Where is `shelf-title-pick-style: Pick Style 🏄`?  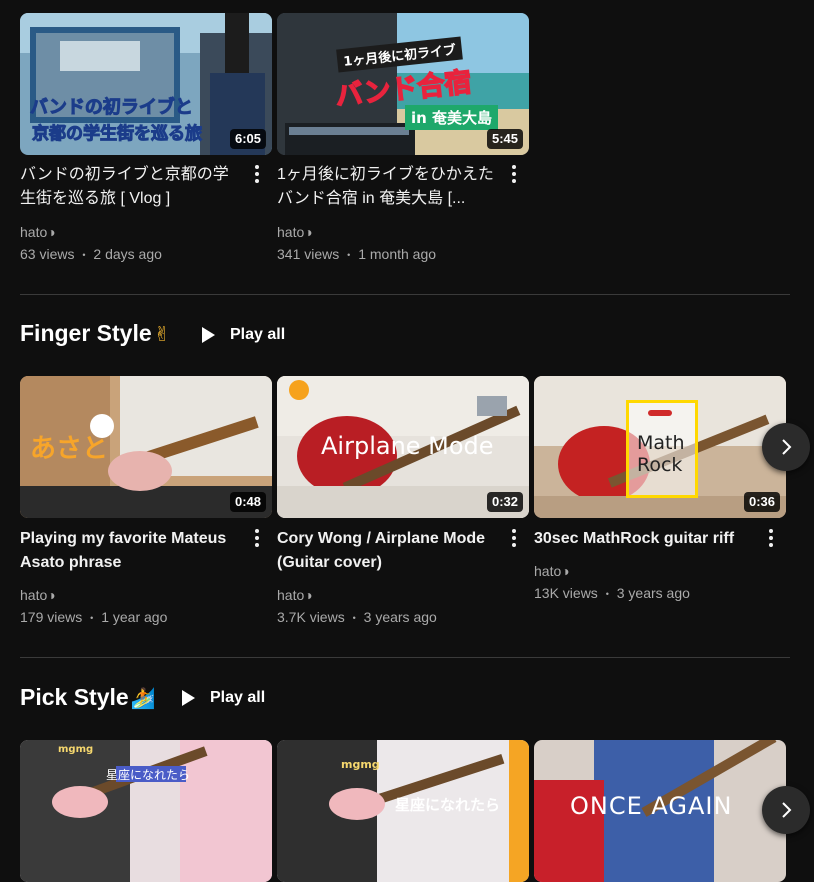
shelf-title-pick-style: Pick Style 🏄 is located at coordinates (88, 697).